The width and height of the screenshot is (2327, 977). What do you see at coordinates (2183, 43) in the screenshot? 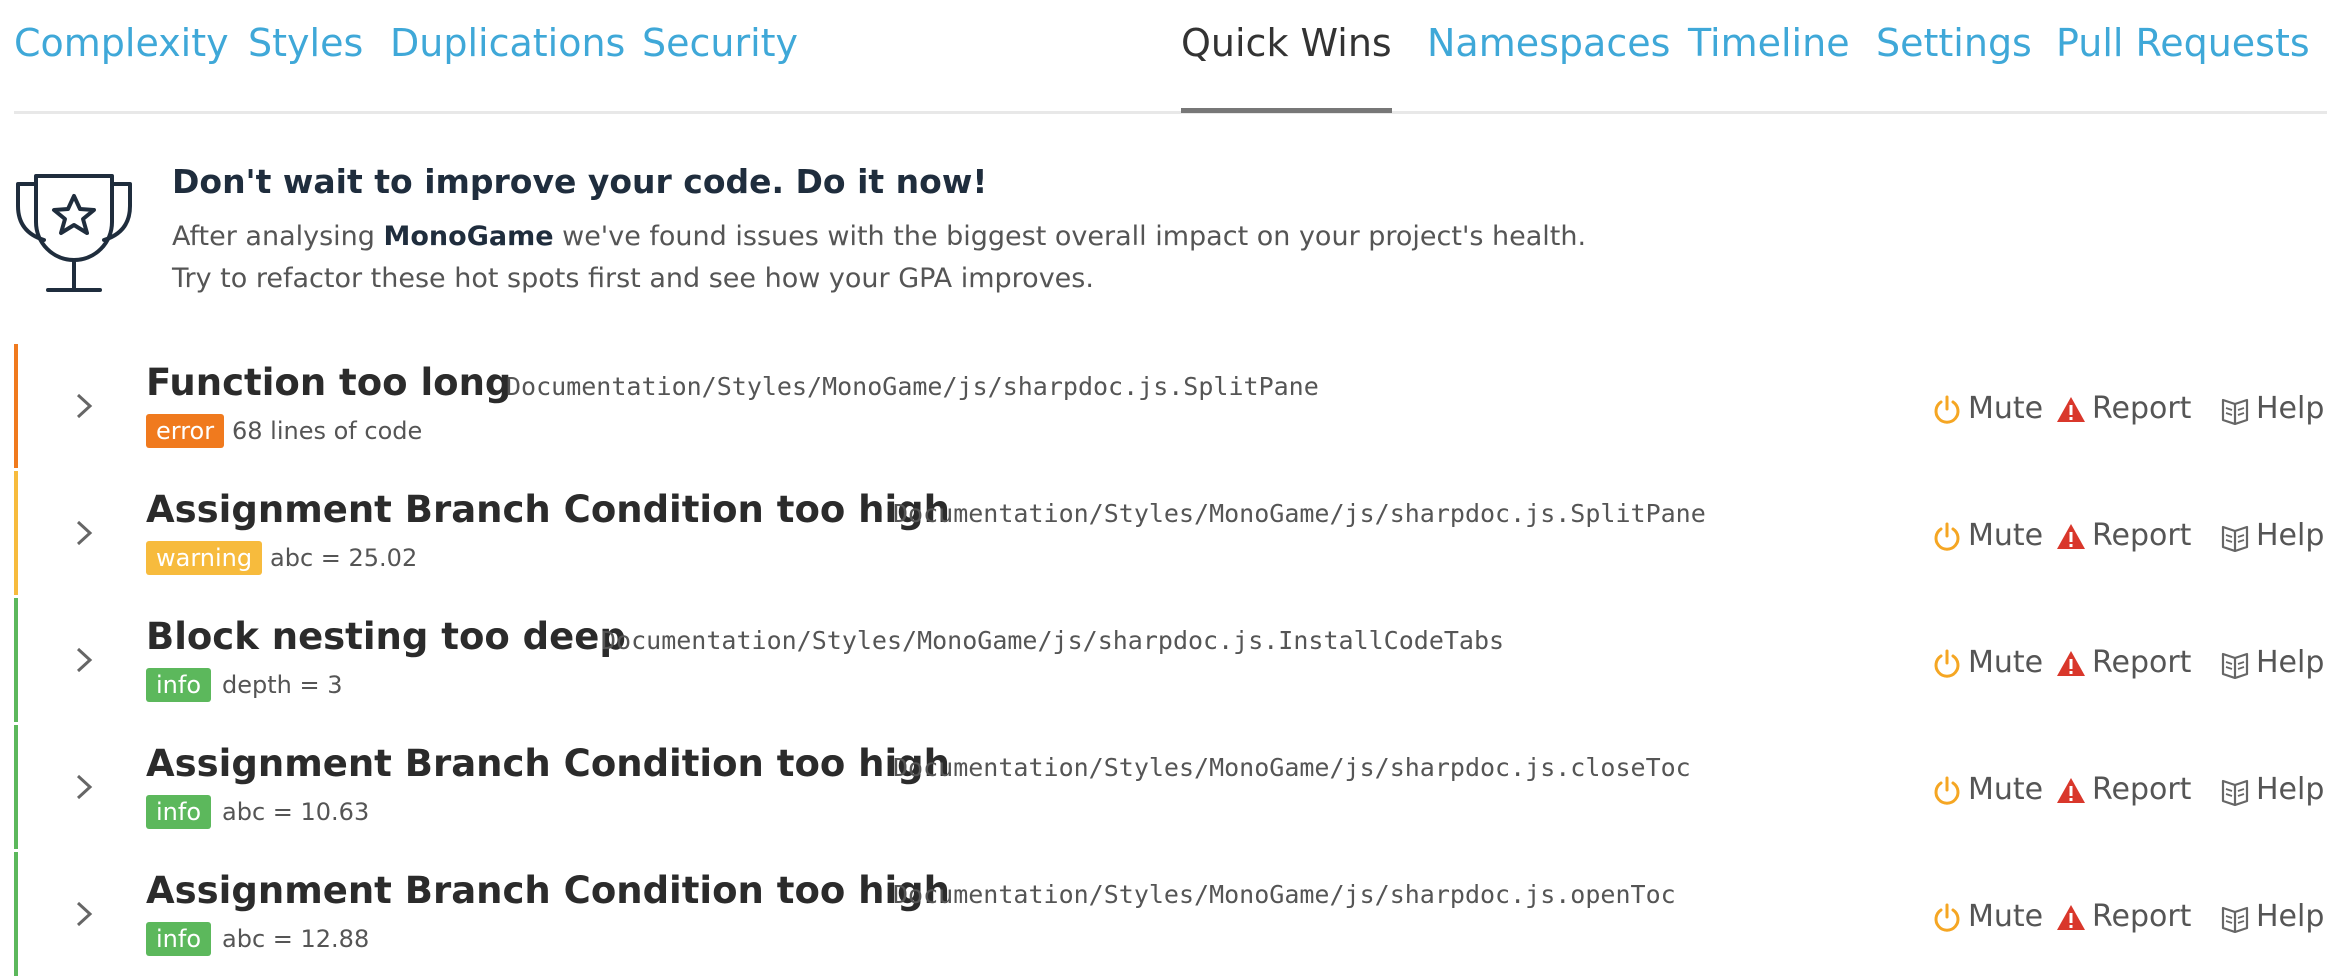
I see `tab-pull-requests: Pull Requests` at bounding box center [2183, 43].